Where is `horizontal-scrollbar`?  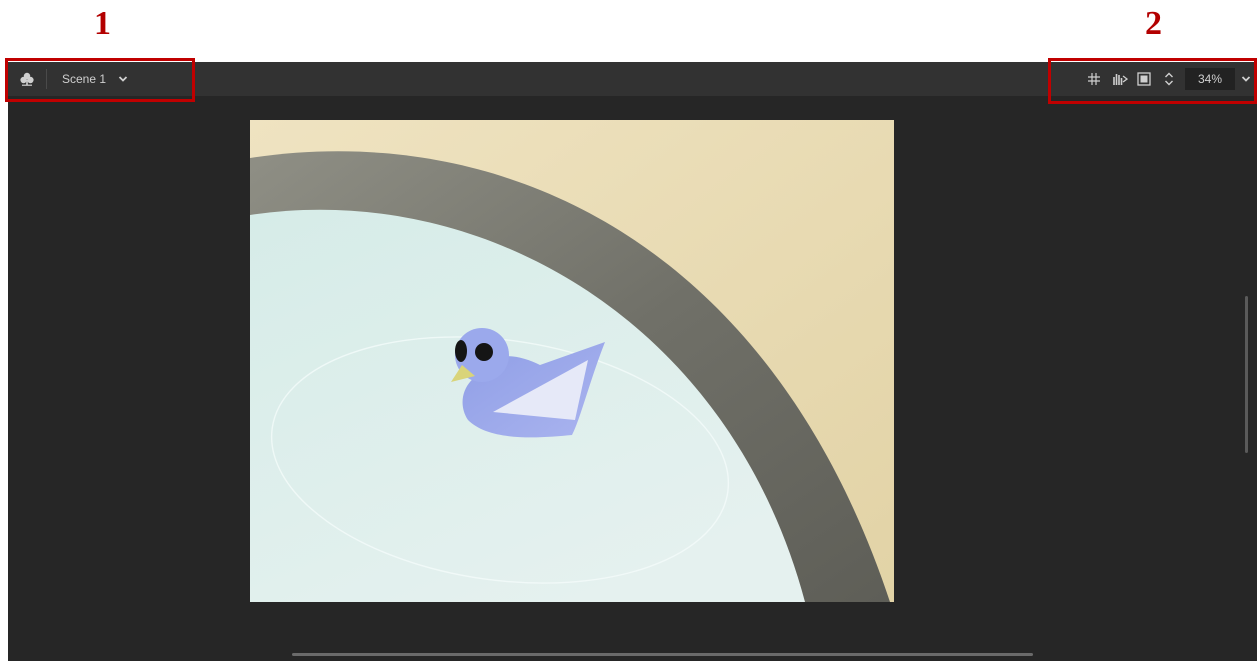 horizontal-scrollbar is located at coordinates (662, 654).